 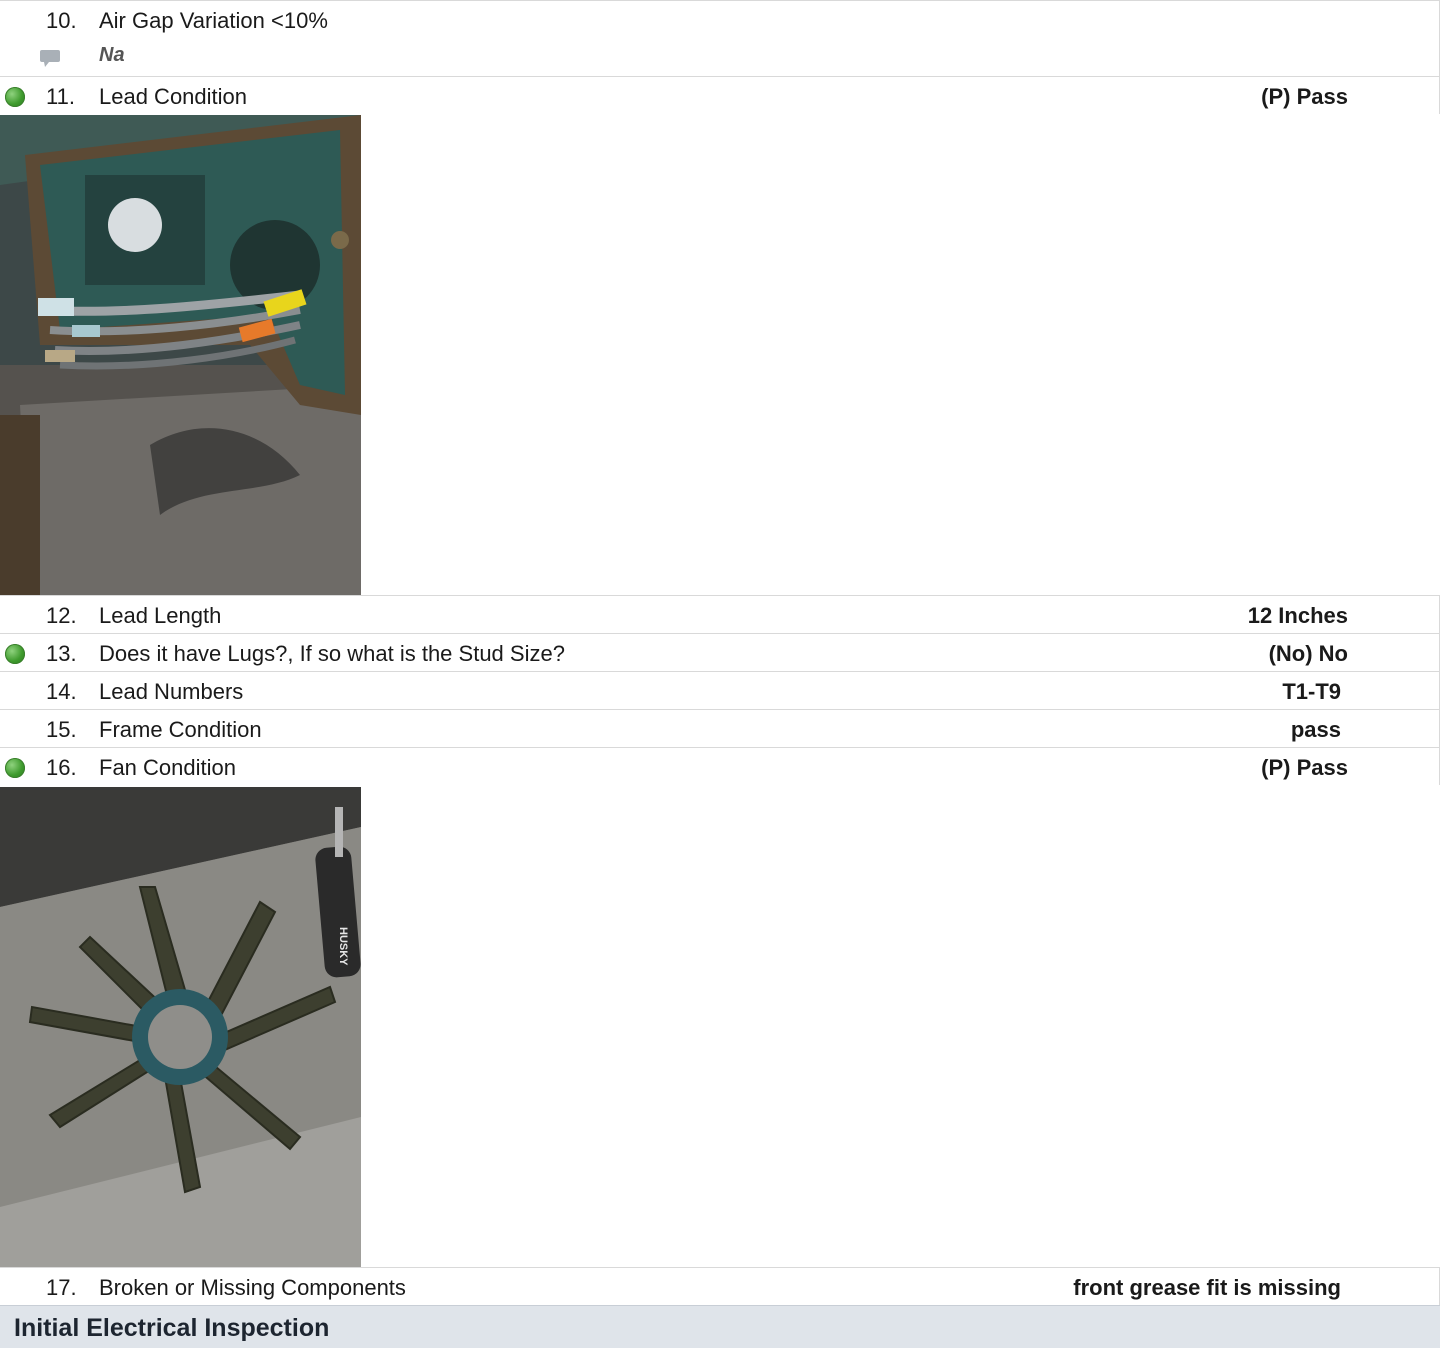 I want to click on inspection-row: 11. Lead Condition (P) Pass, so click(x=720, y=95).